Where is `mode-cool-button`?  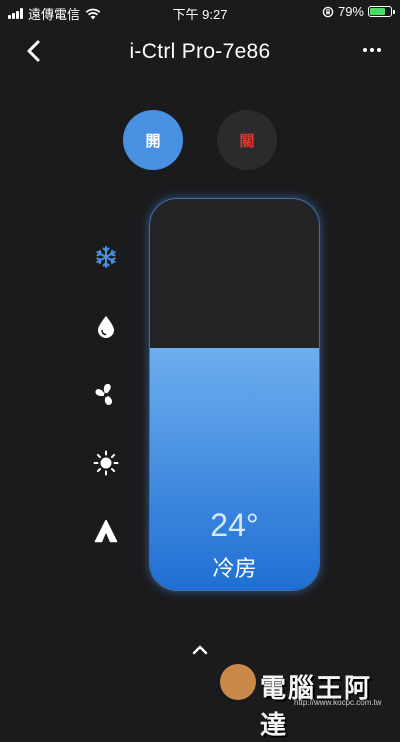 mode-cool-button is located at coordinates (106, 257).